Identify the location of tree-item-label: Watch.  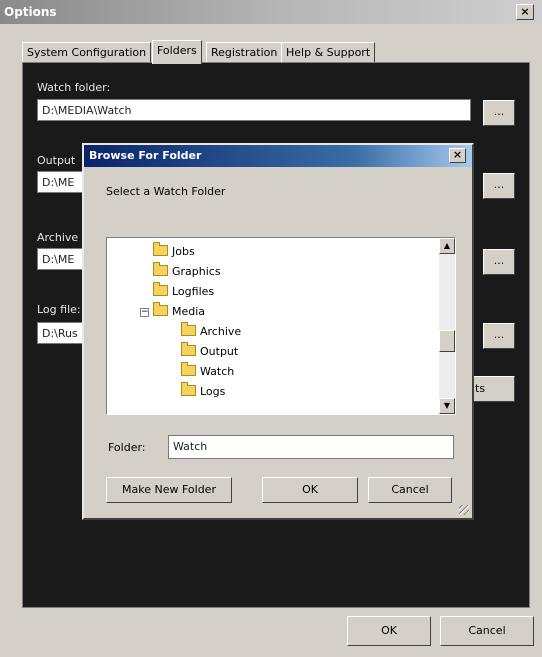
(217, 371).